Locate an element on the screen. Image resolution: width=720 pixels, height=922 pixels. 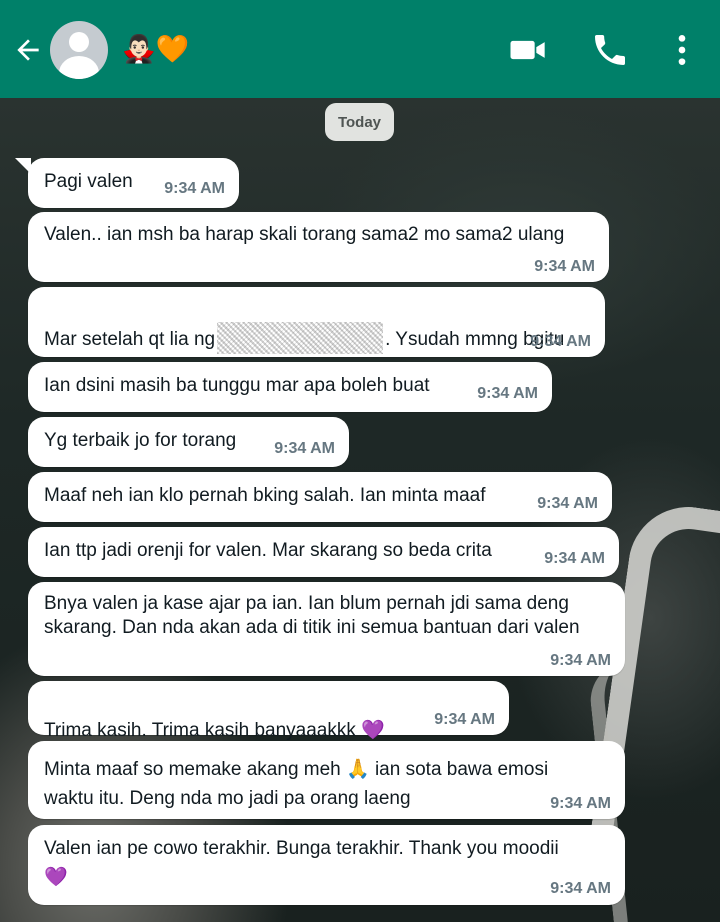
bubble-tail is located at coordinates (23, 166).